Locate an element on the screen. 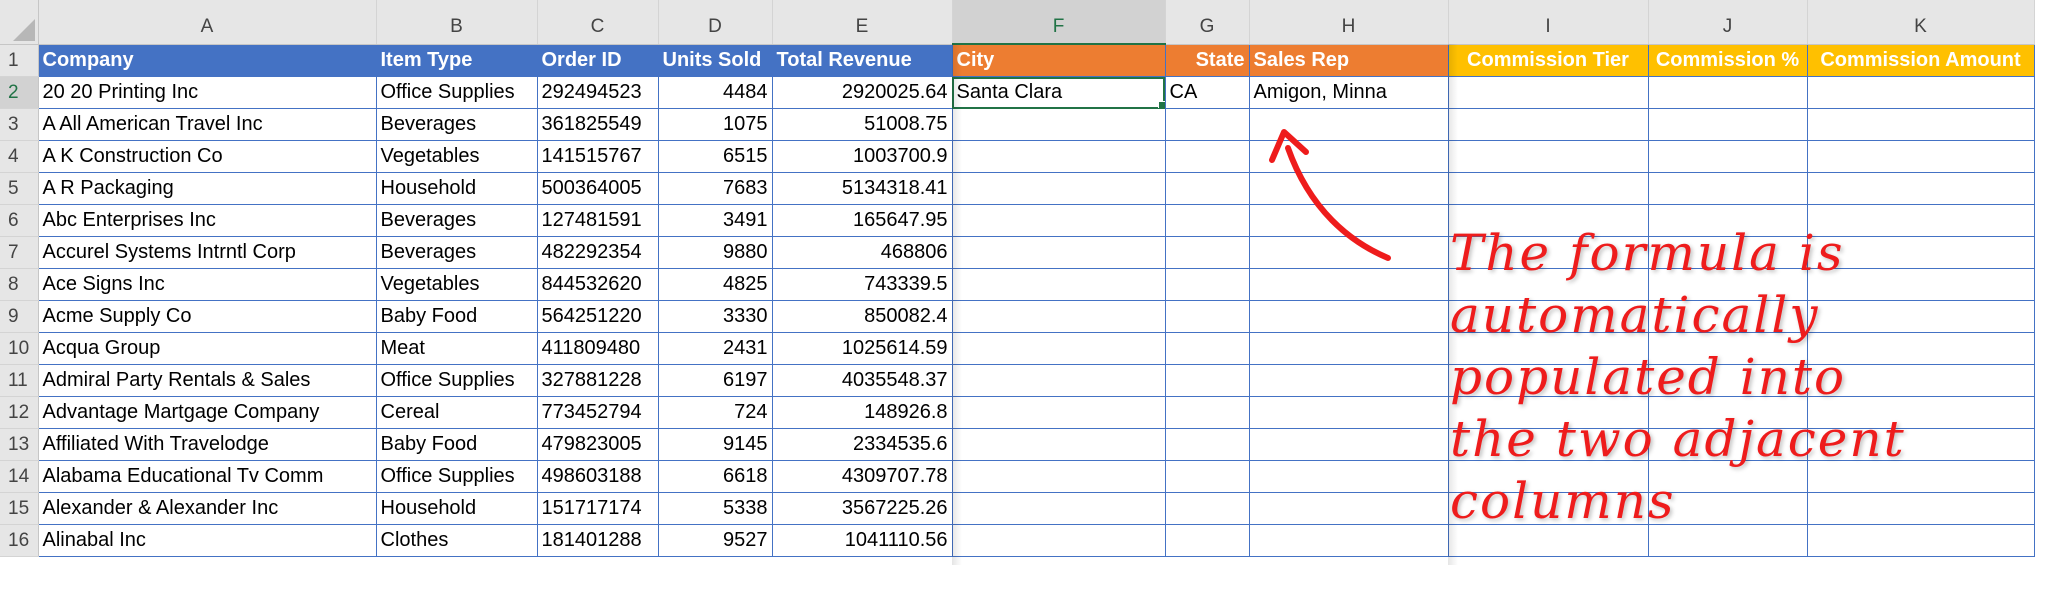  cell-order-id: 181401288 is located at coordinates (598, 540).